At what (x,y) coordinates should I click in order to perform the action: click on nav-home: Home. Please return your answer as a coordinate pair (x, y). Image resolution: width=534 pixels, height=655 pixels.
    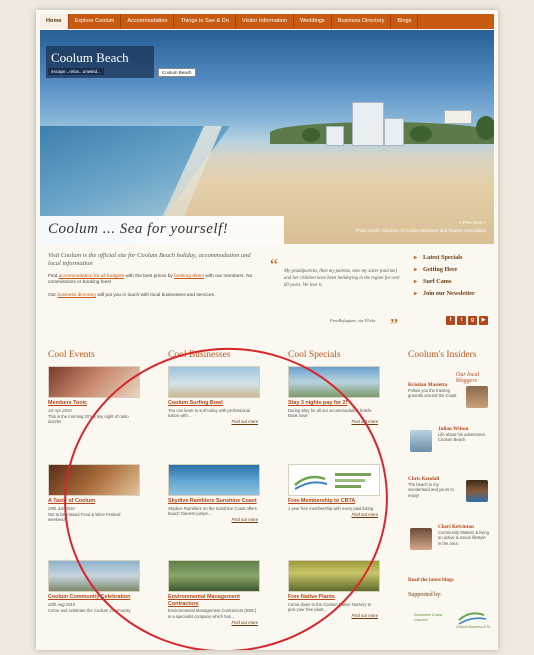
    Looking at the image, I should click on (54, 21).